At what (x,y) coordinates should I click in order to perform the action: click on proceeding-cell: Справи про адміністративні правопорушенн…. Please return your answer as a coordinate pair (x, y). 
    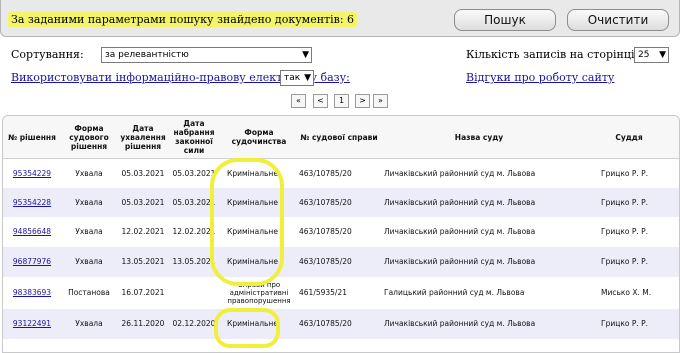
    Looking at the image, I should click on (259, 293).